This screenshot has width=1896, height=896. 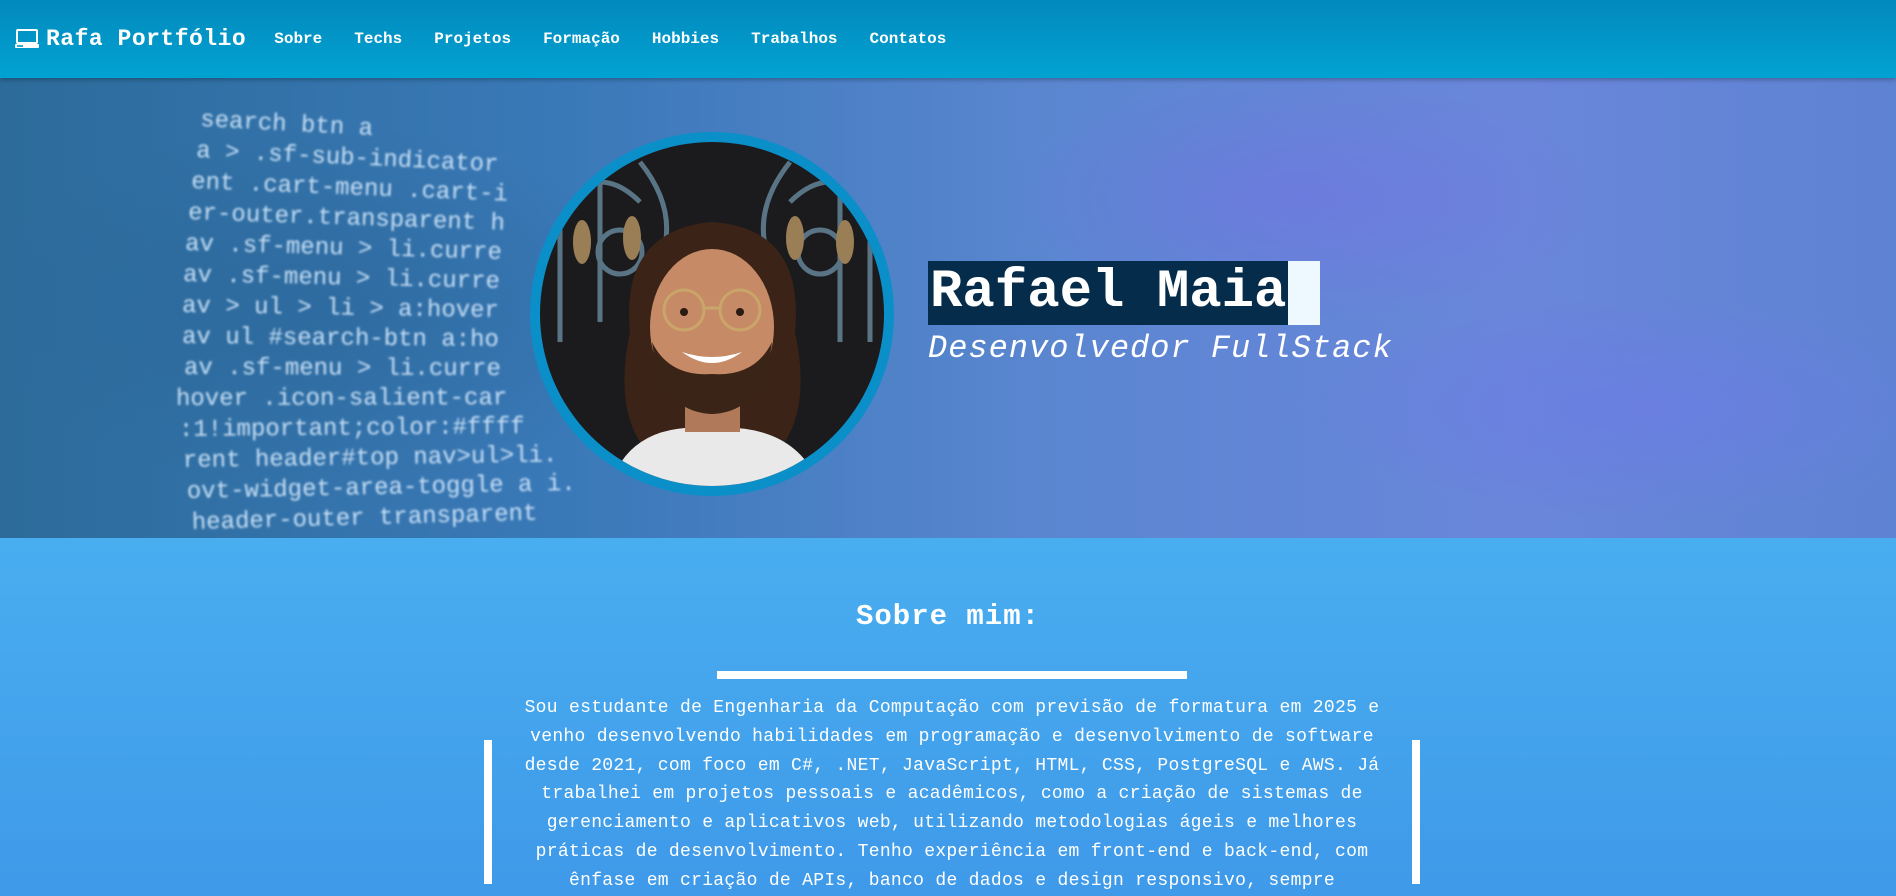 I want to click on code-line: search btn a, so click(x=287, y=125).